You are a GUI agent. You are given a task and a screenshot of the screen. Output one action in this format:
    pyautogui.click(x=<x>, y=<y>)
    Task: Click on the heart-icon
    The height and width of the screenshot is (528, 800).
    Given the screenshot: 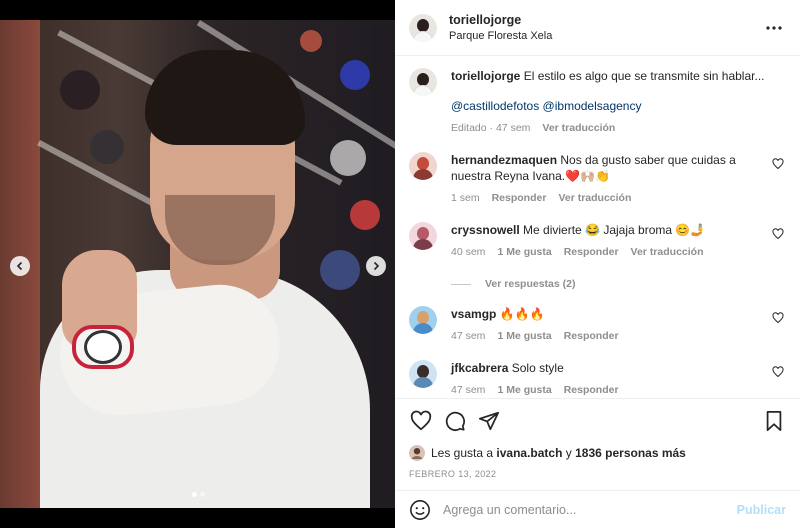 What is the action you would take?
    pyautogui.click(x=421, y=420)
    